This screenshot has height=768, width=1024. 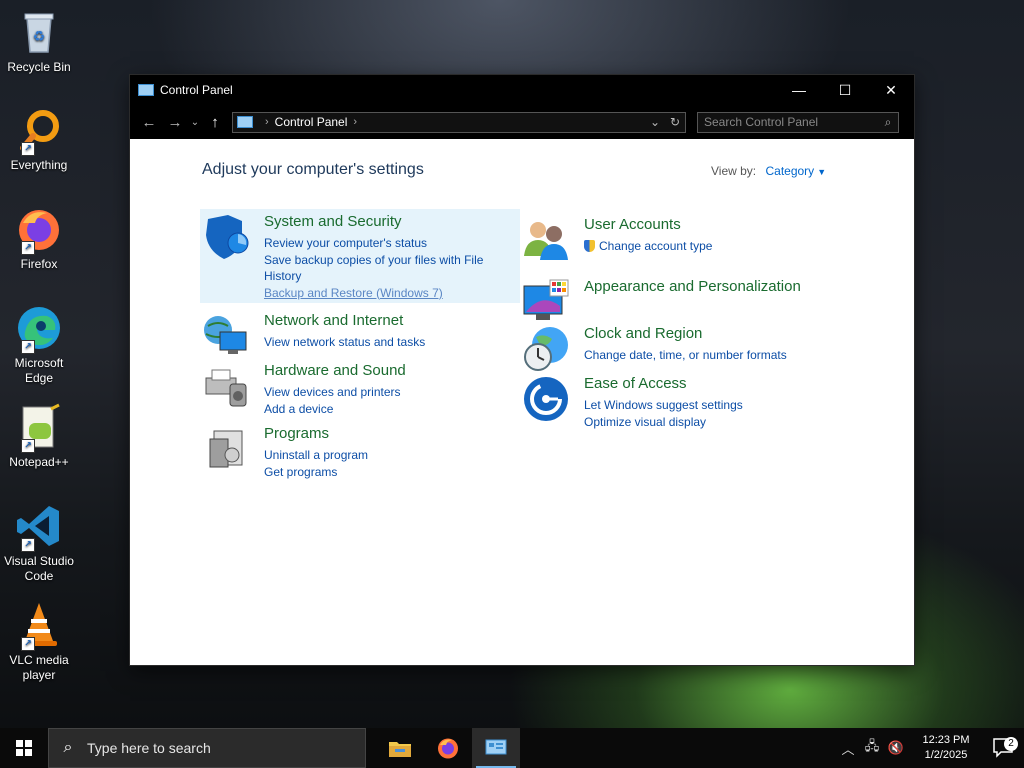 I want to click on view-by-label: View by:, so click(x=734, y=171).